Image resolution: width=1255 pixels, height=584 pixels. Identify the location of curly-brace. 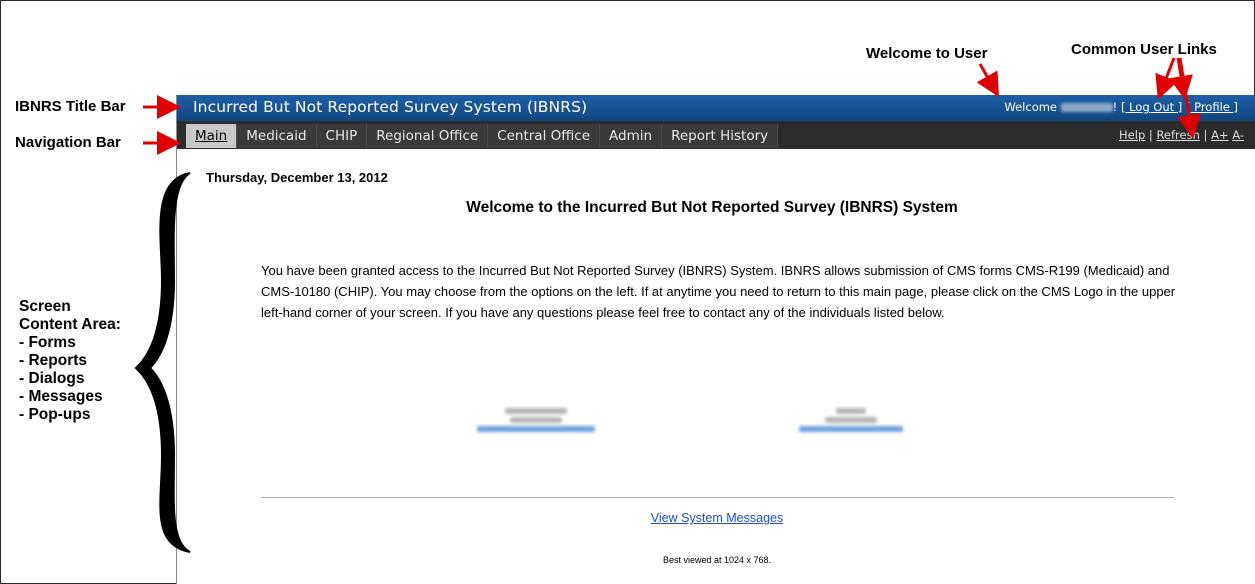
(162, 362).